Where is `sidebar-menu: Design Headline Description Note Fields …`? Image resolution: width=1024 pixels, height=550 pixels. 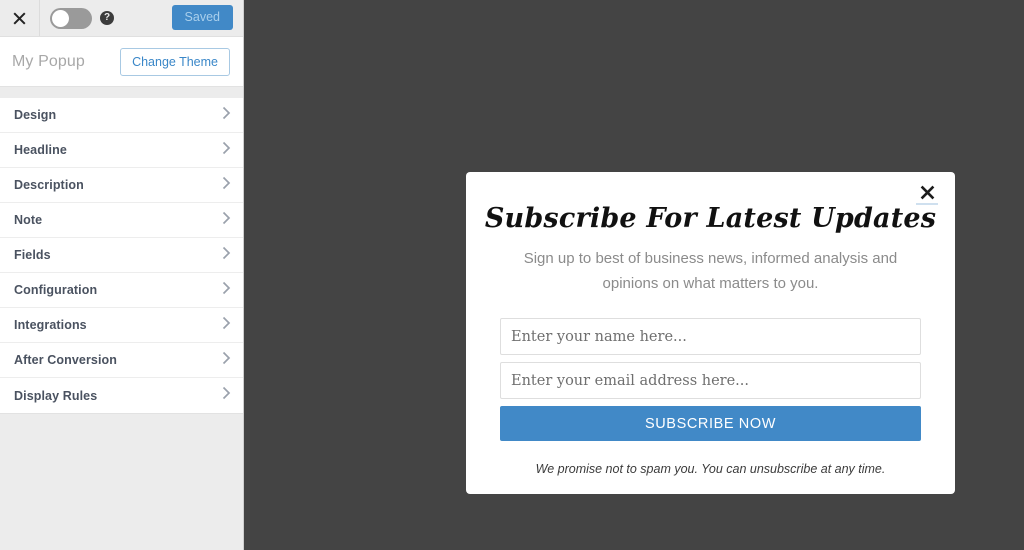 sidebar-menu: Design Headline Description Note Fields … is located at coordinates (121, 256).